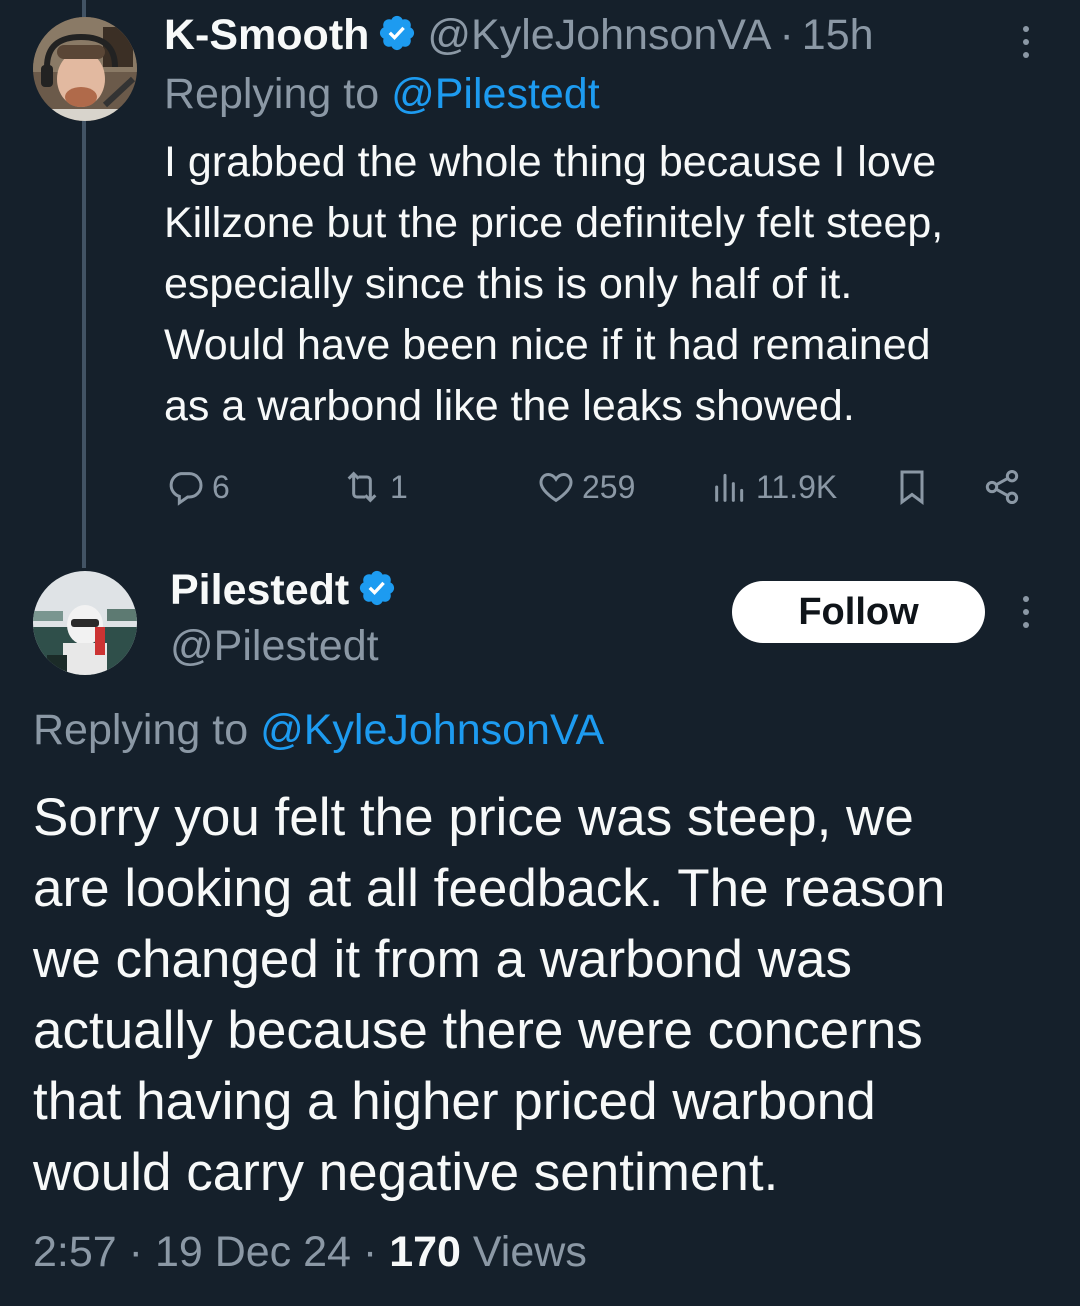 The height and width of the screenshot is (1306, 1080). What do you see at coordinates (266, 35) in the screenshot?
I see `display-name: K-Smooth` at bounding box center [266, 35].